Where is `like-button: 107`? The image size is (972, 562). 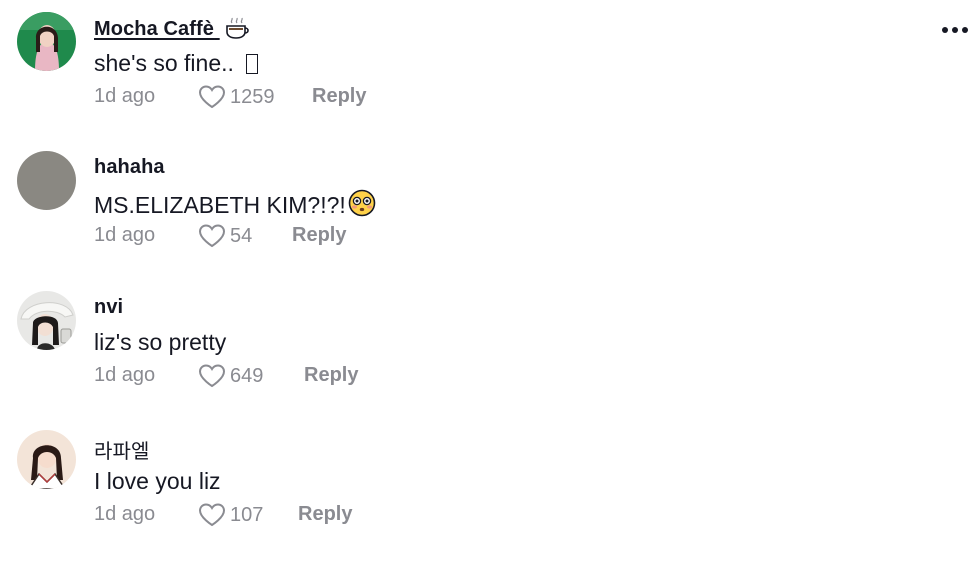
like-button: 107 is located at coordinates (230, 515).